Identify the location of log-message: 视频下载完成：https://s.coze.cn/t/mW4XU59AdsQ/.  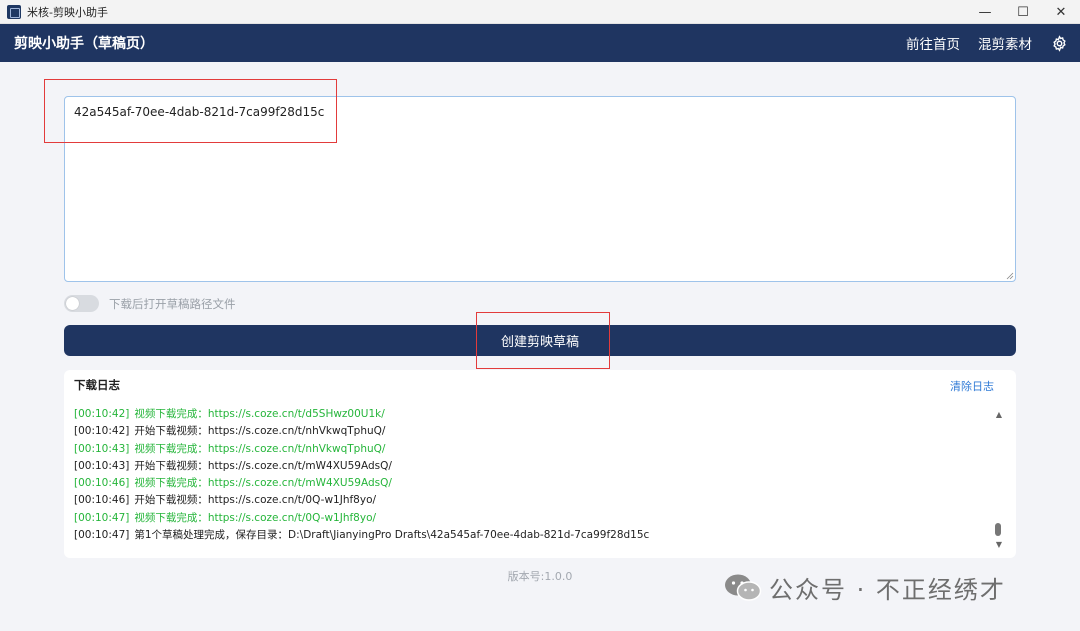
(263, 483).